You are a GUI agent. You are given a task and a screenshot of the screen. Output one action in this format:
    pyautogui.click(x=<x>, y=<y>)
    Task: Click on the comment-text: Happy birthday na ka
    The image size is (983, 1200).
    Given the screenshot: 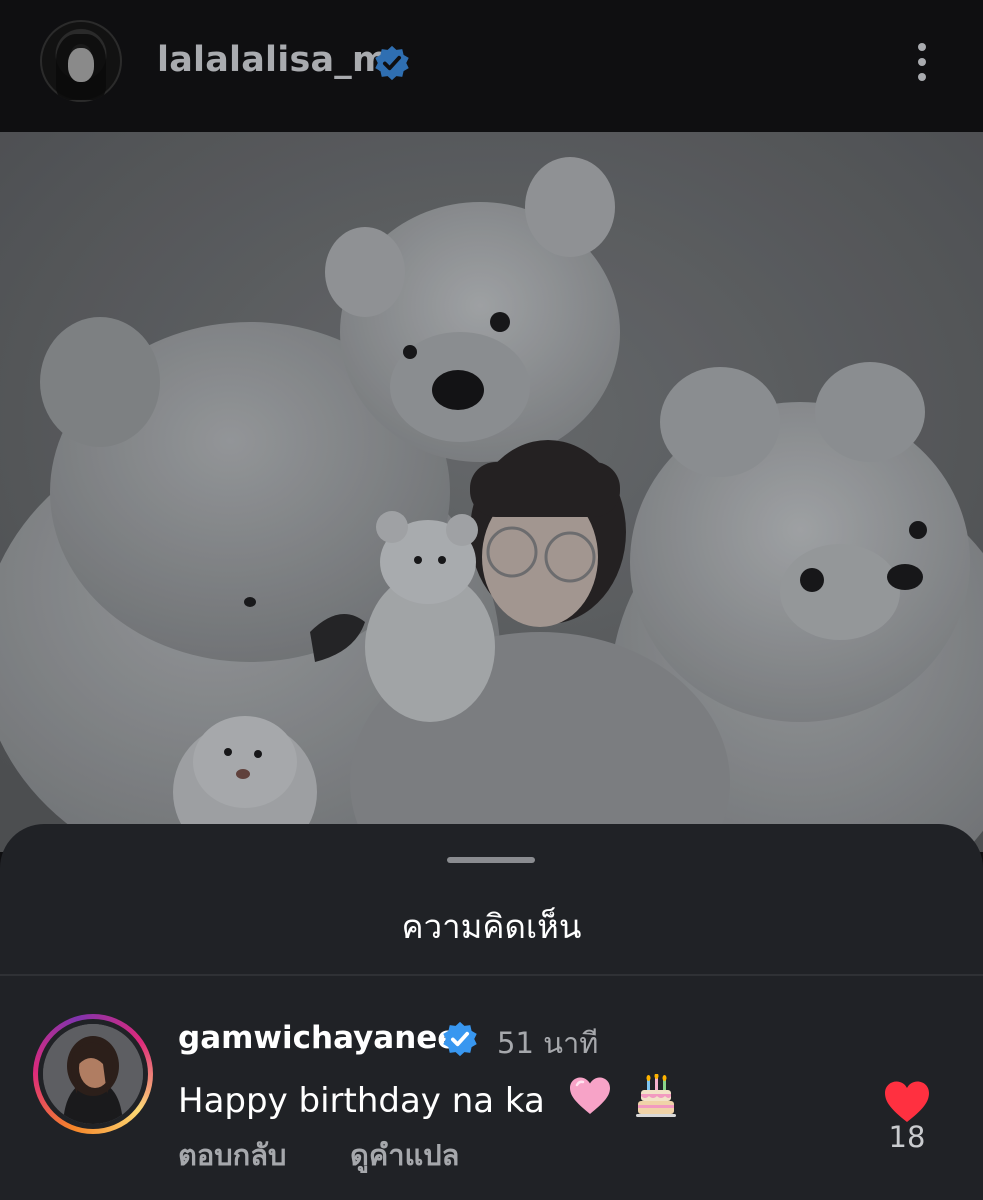 What is the action you would take?
    pyautogui.click(x=361, y=1101)
    